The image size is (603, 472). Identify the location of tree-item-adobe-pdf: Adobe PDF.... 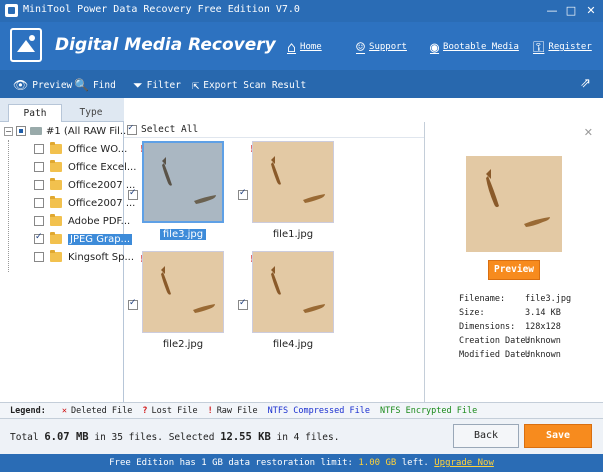
(82, 221).